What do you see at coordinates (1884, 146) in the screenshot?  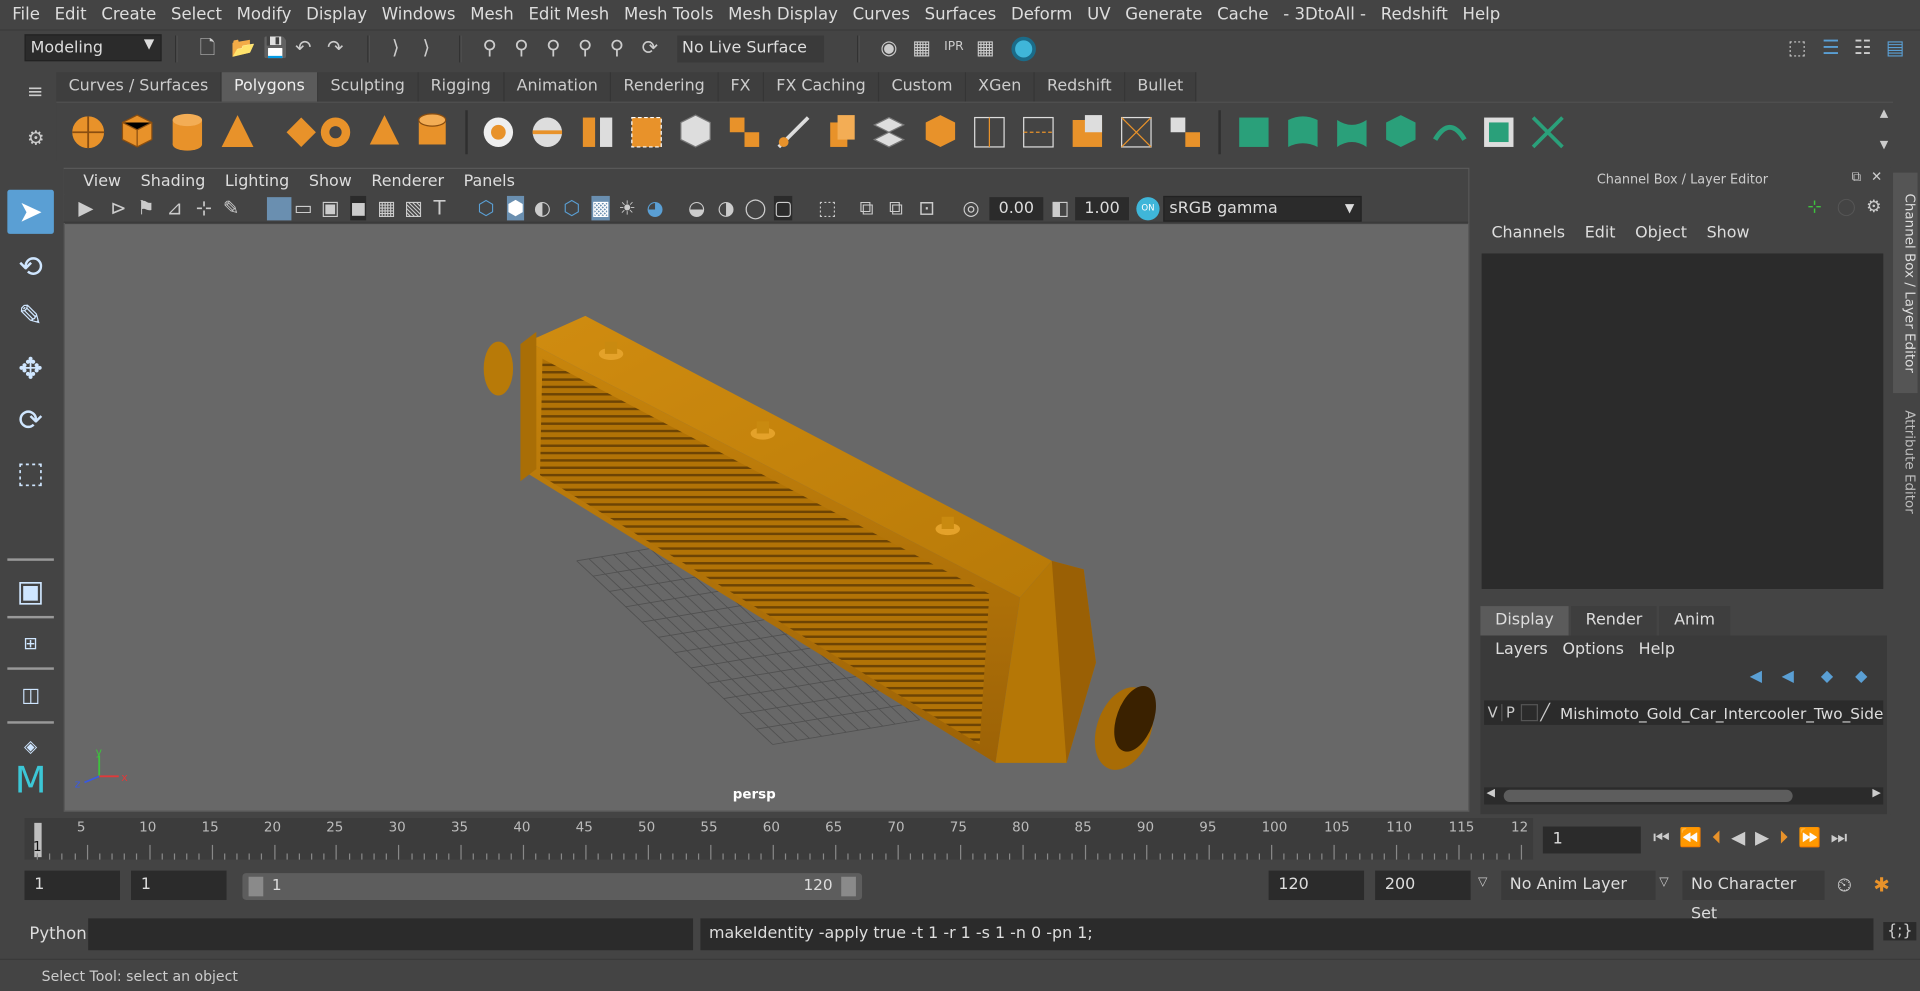 I see `shelf-scroll-down-icon: ▼` at bounding box center [1884, 146].